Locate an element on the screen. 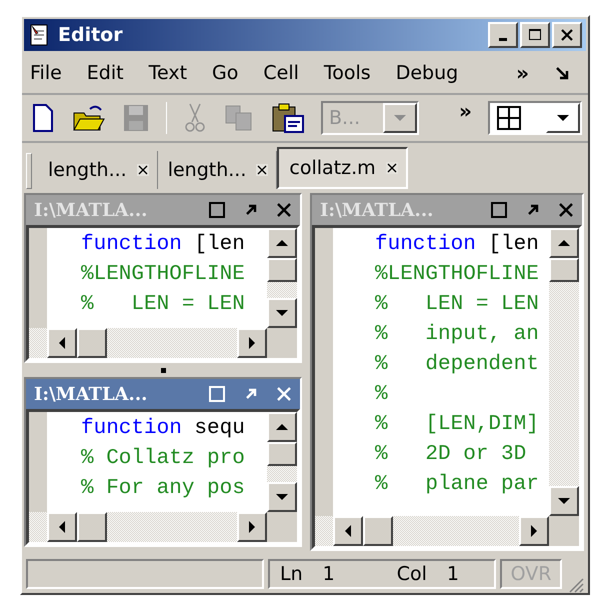  column-label: Col is located at coordinates (411, 574).